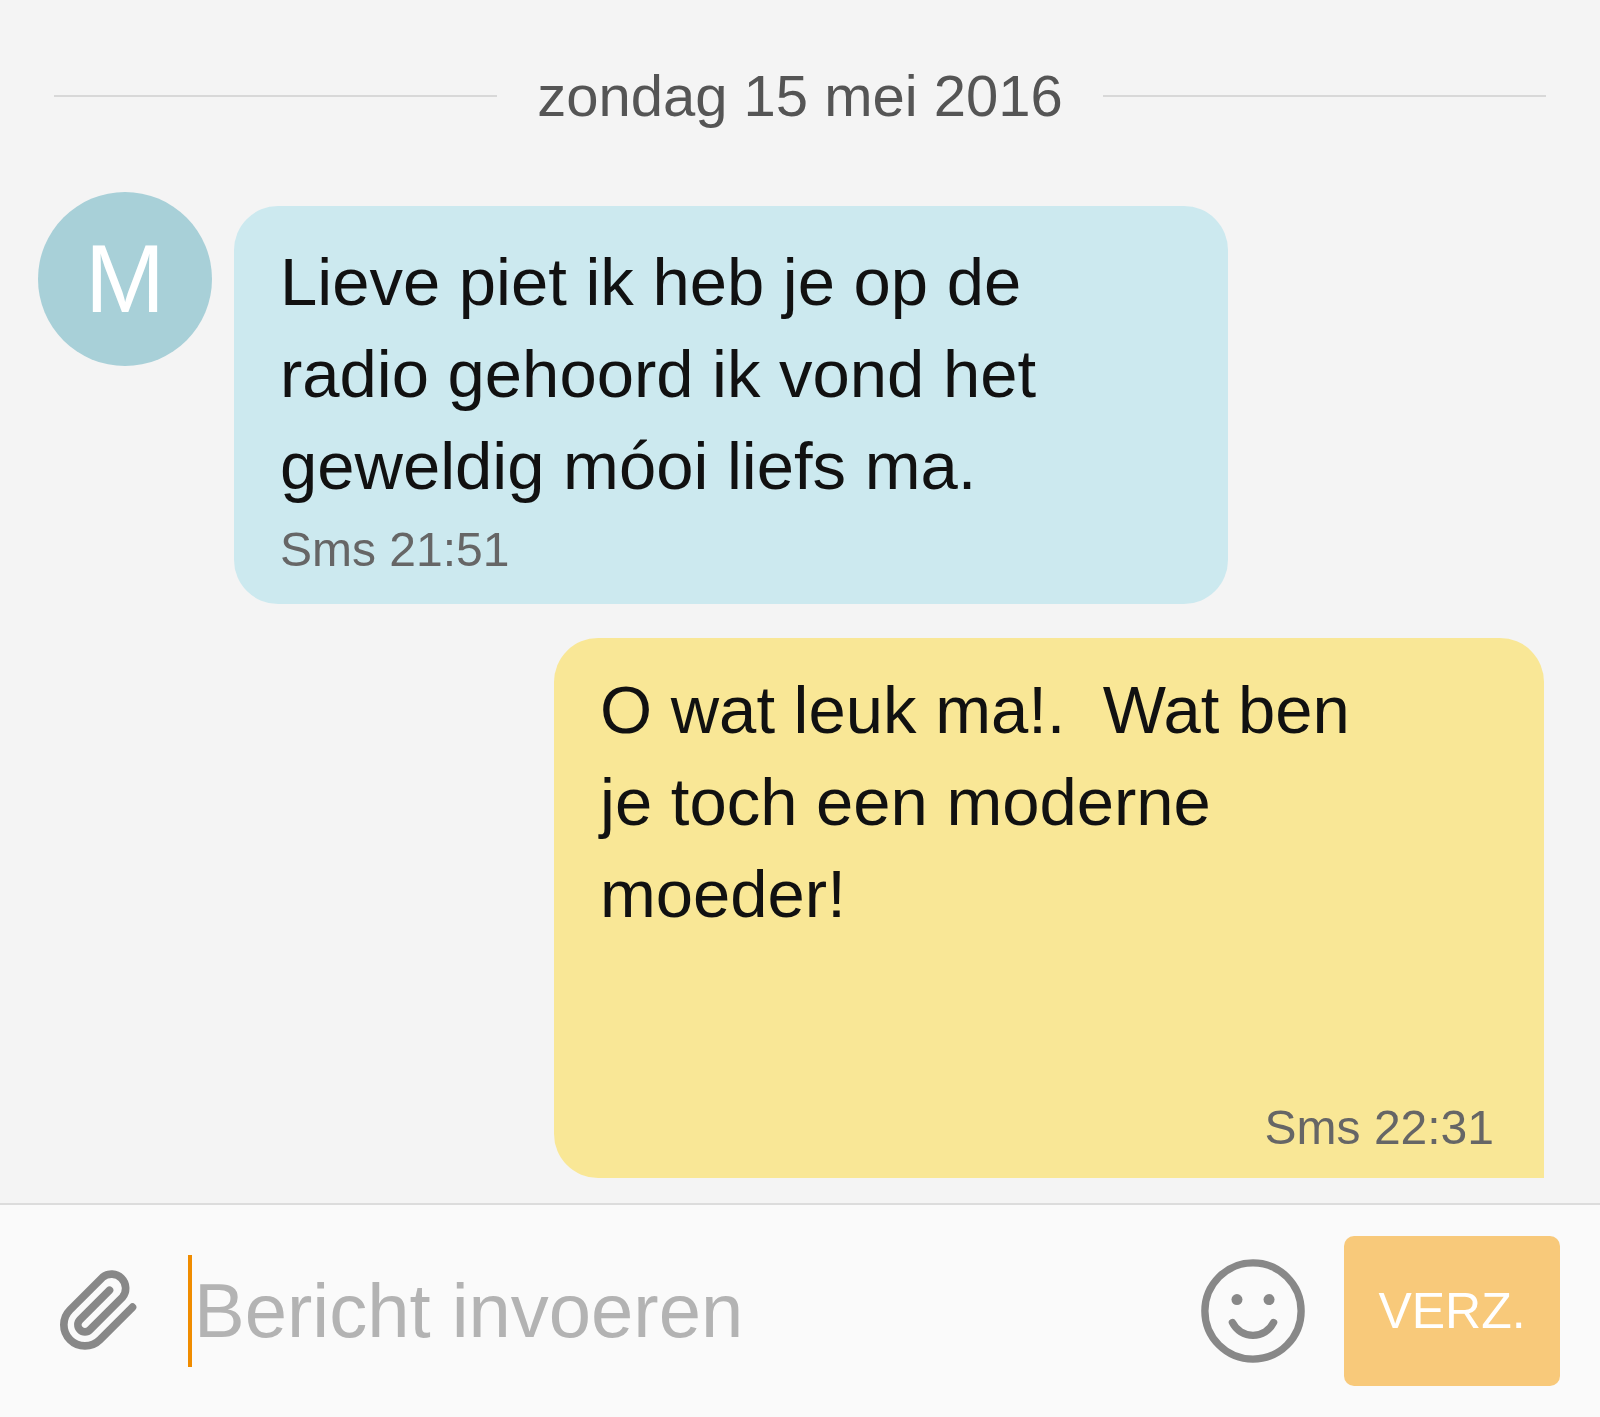 The width and height of the screenshot is (1600, 1417). I want to click on message-meta: Sms 22:31, so click(1379, 1128).